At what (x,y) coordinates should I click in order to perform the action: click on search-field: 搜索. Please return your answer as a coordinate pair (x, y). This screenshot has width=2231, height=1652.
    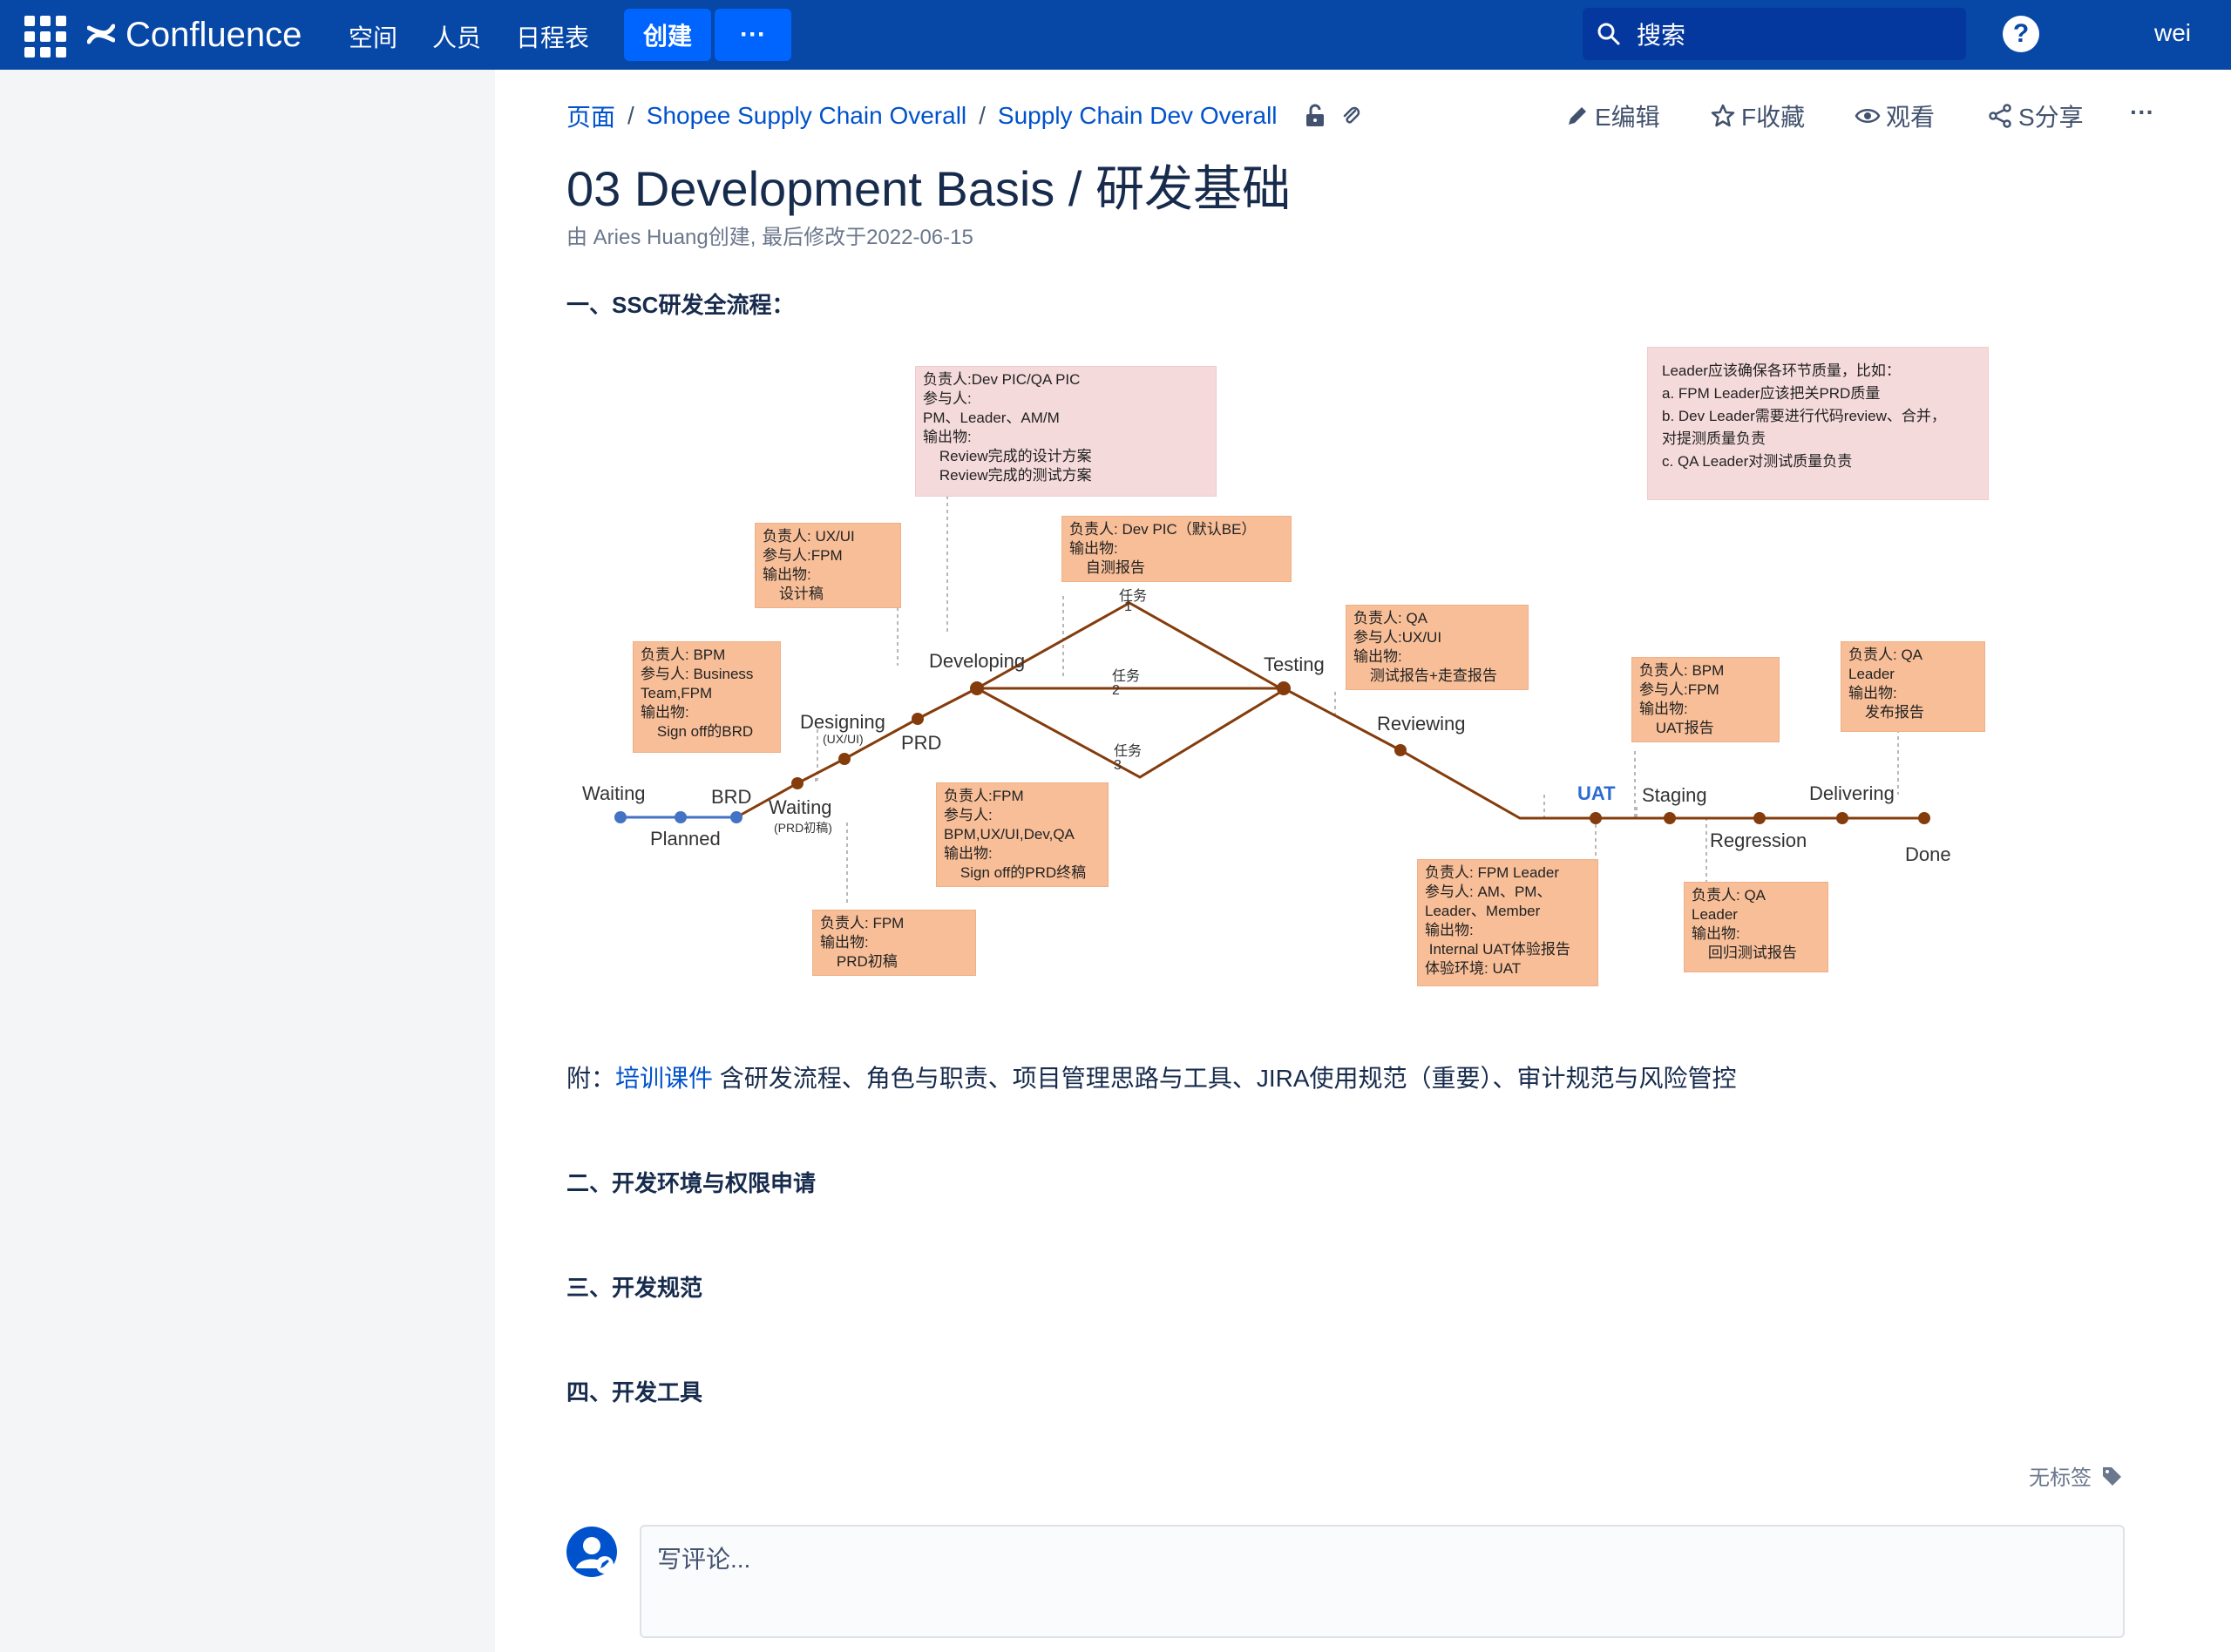
    Looking at the image, I should click on (1774, 34).